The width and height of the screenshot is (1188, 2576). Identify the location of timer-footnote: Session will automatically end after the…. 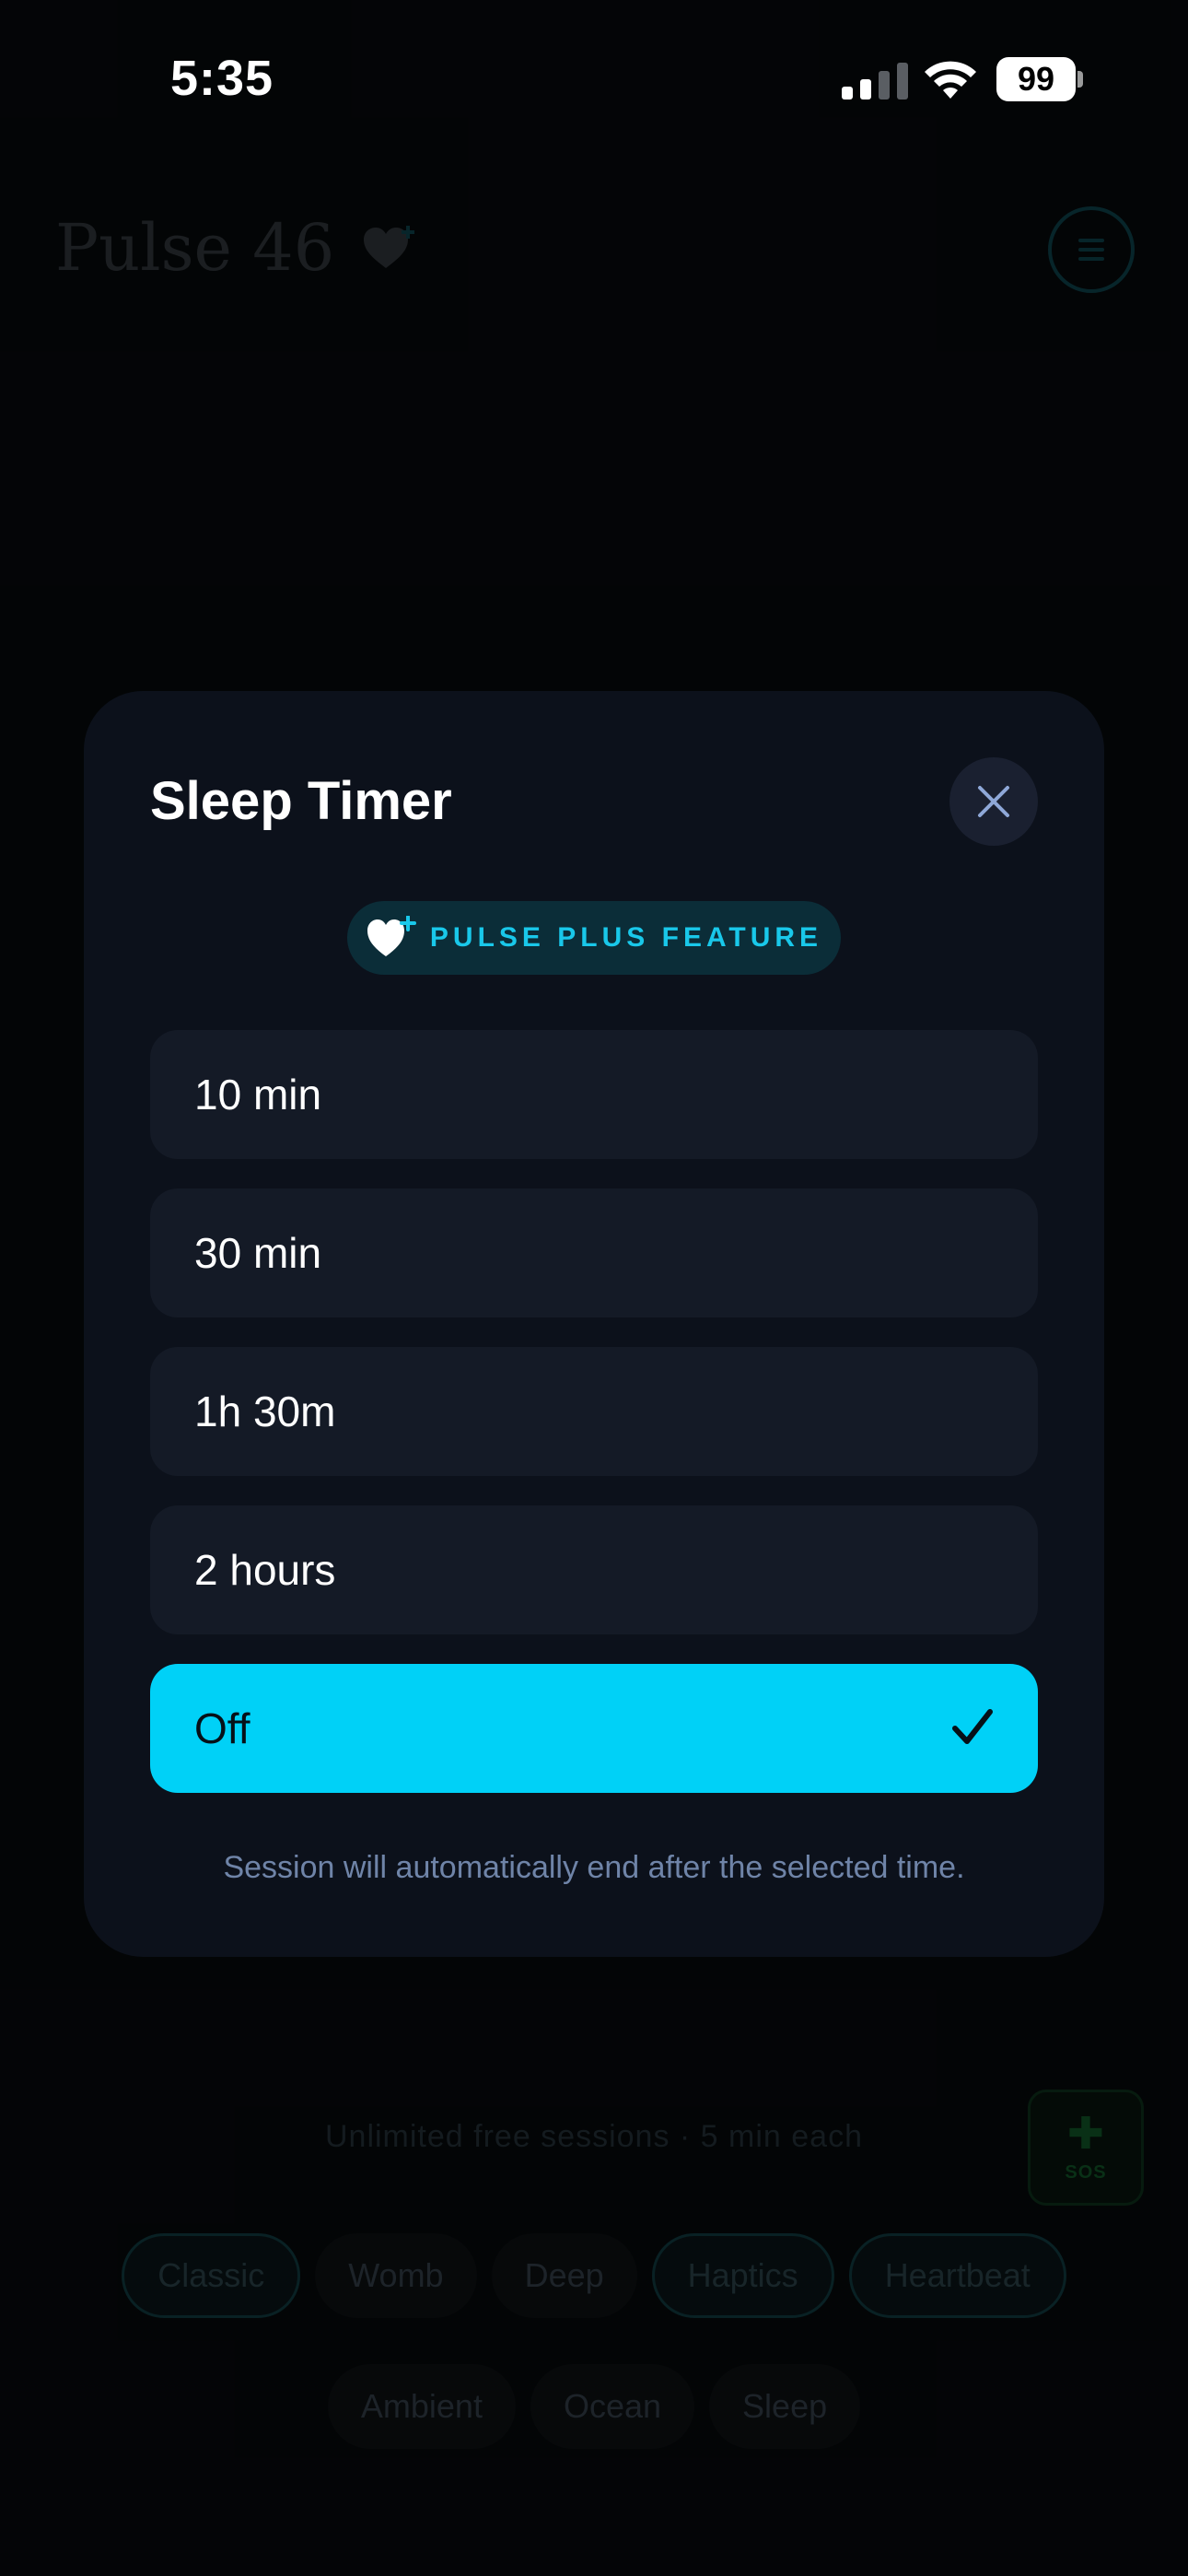
(594, 1867).